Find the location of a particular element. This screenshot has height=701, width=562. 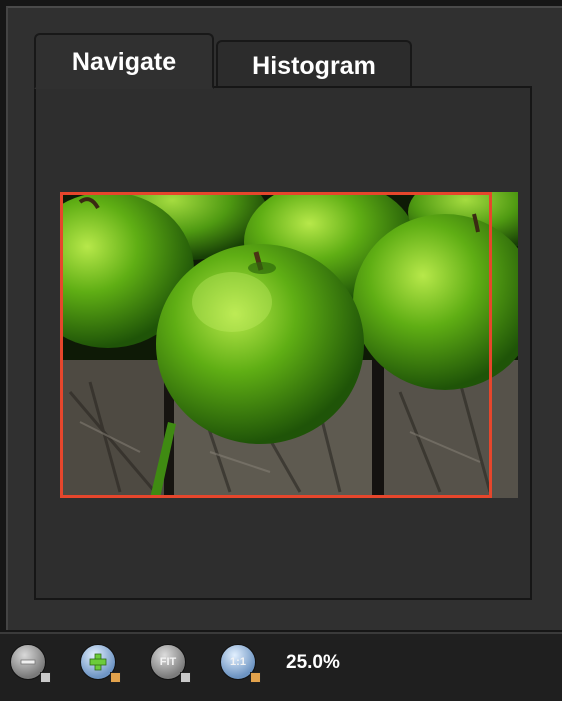

fit-button: FIT is located at coordinates (170, 663).